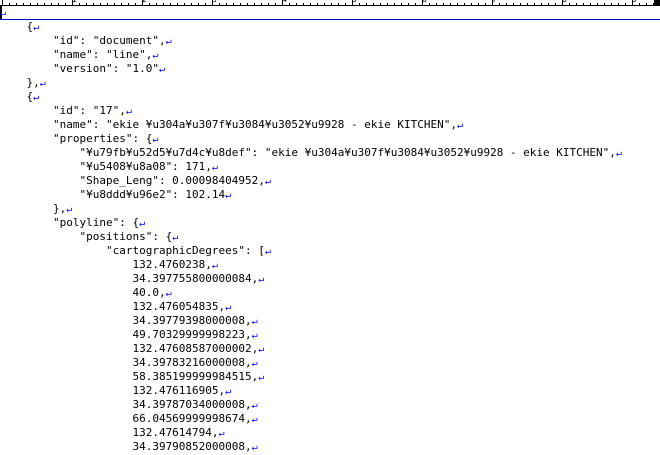  What do you see at coordinates (83, 40) in the screenshot?
I see `line-text: "id": "document",` at bounding box center [83, 40].